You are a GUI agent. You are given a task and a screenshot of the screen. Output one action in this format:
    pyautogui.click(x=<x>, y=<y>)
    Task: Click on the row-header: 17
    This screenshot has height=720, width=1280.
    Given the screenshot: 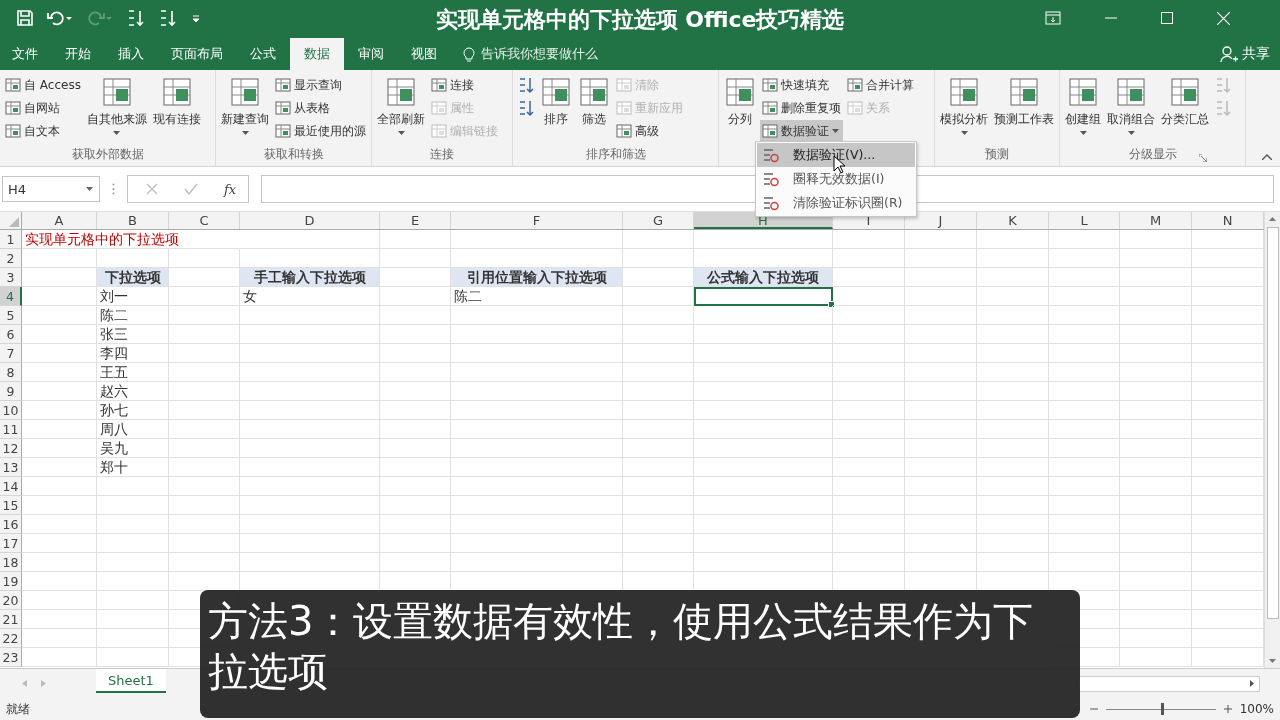 What is the action you would take?
    pyautogui.click(x=11, y=543)
    